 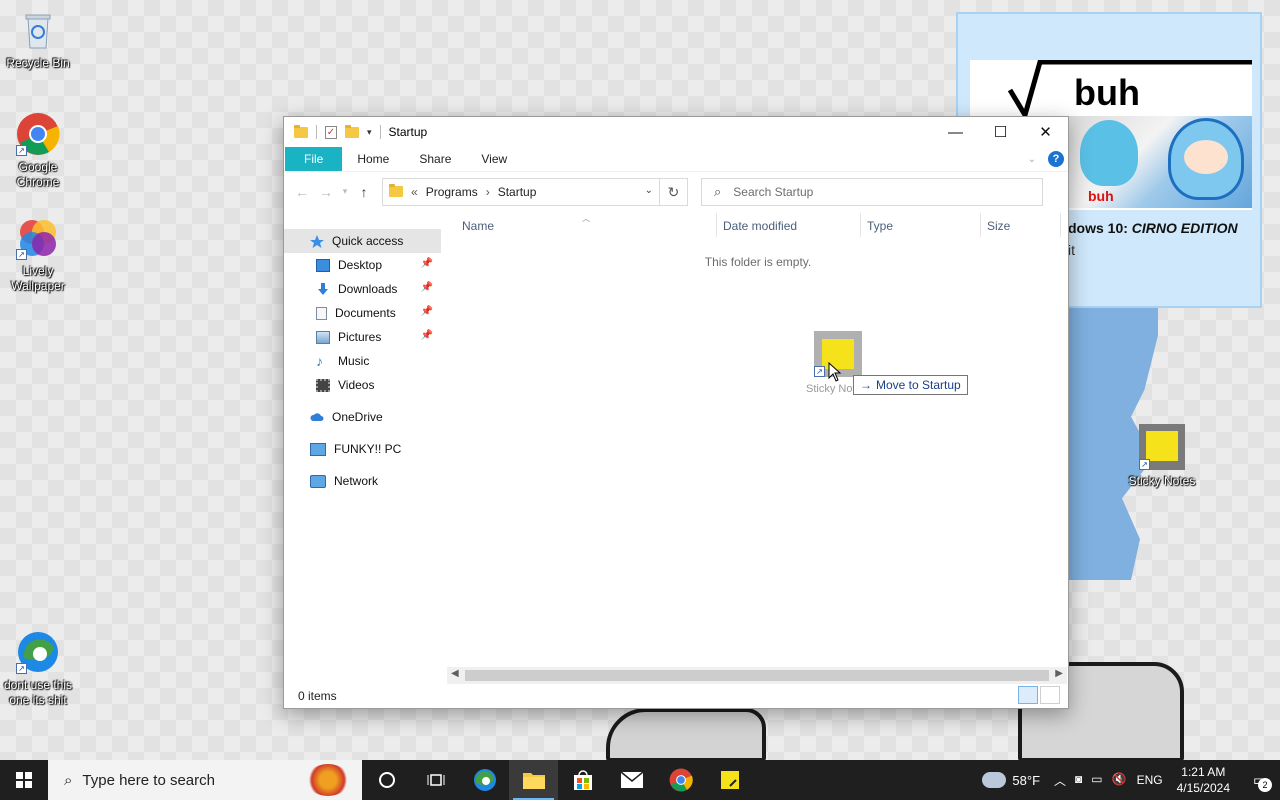 I want to click on search-highlight-icon, so click(x=328, y=780).